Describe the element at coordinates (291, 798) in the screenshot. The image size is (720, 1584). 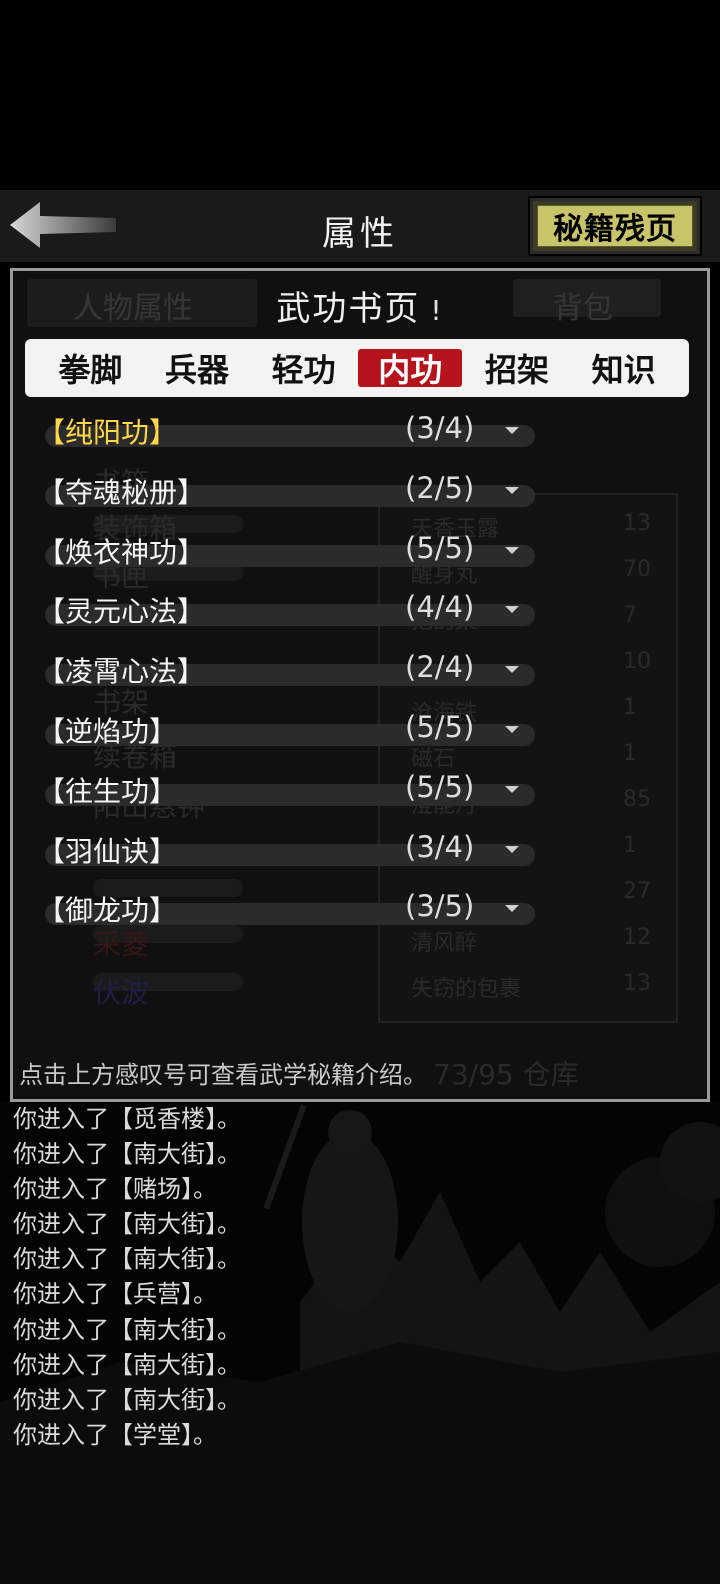
I see `skill-row: 【往生功】 (5/5)` at that location.